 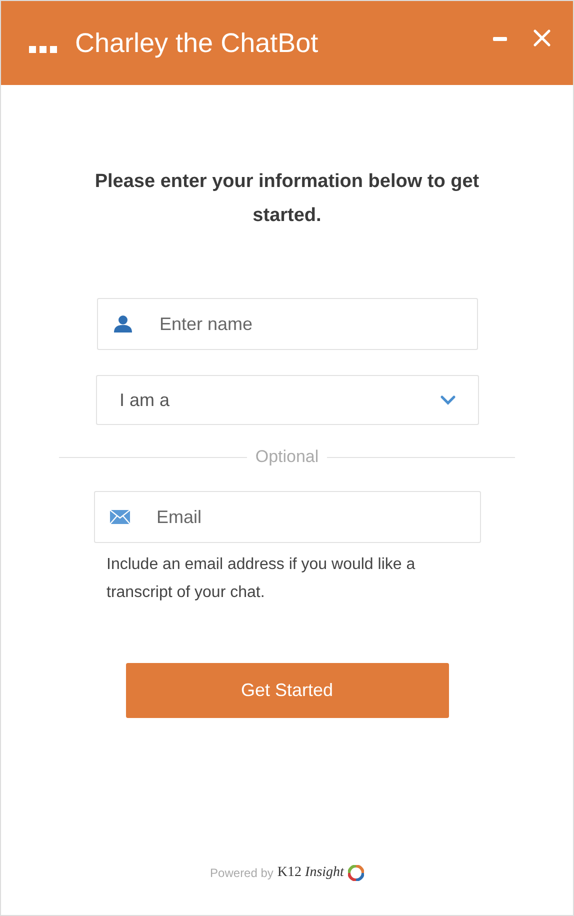 I want to click on envelope-icon, so click(x=120, y=517).